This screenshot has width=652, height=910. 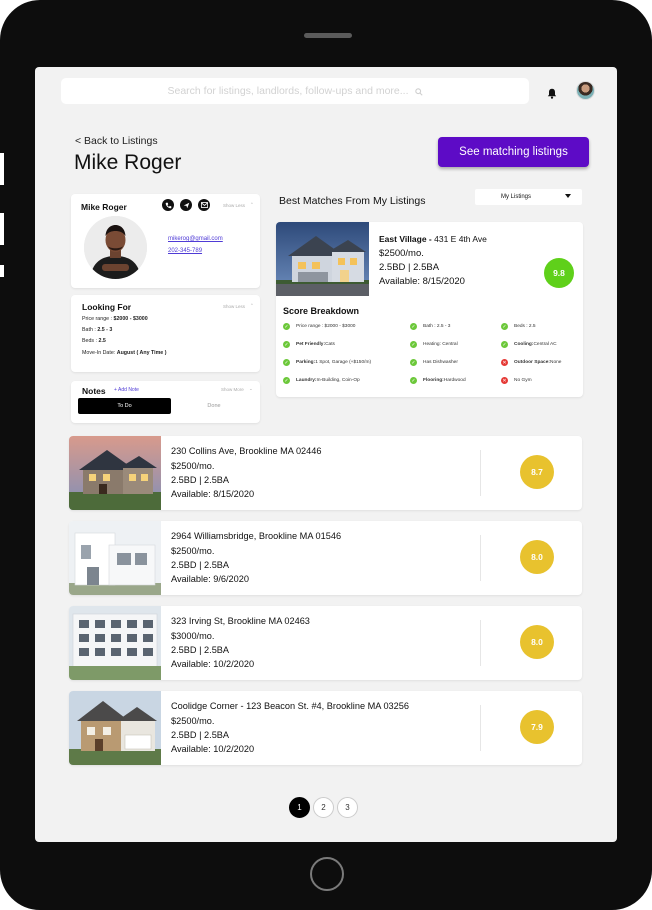 I want to click on notes-card: Notes + Add Note Show More ⌄ To Do Done, so click(x=165, y=402).